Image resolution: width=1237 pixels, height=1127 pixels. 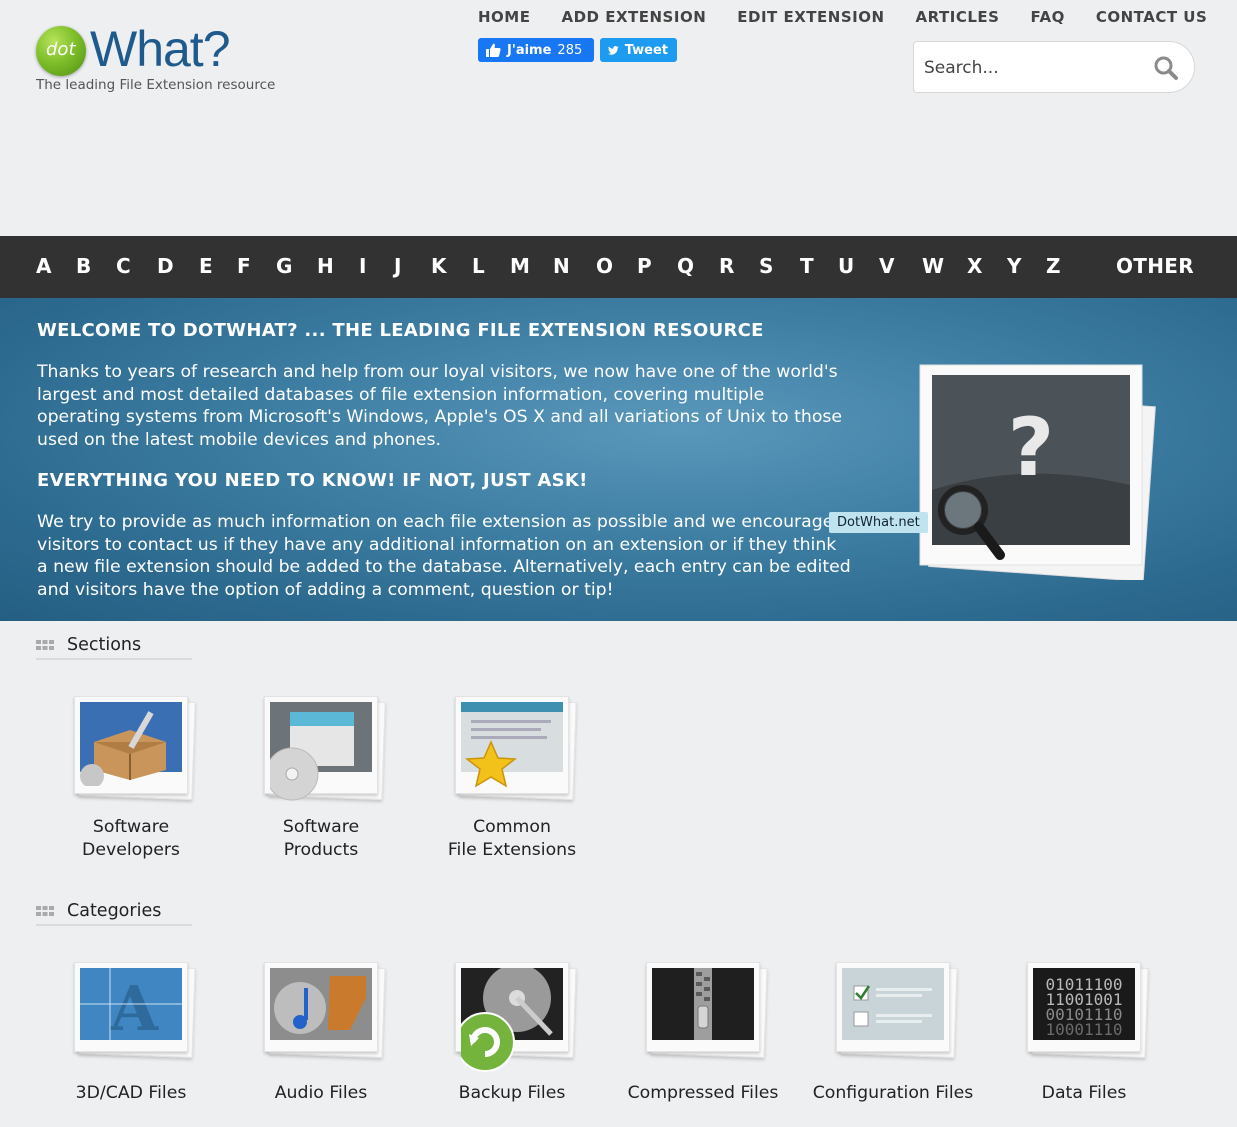 I want to click on logo-wordmark: What?, so click(x=160, y=49).